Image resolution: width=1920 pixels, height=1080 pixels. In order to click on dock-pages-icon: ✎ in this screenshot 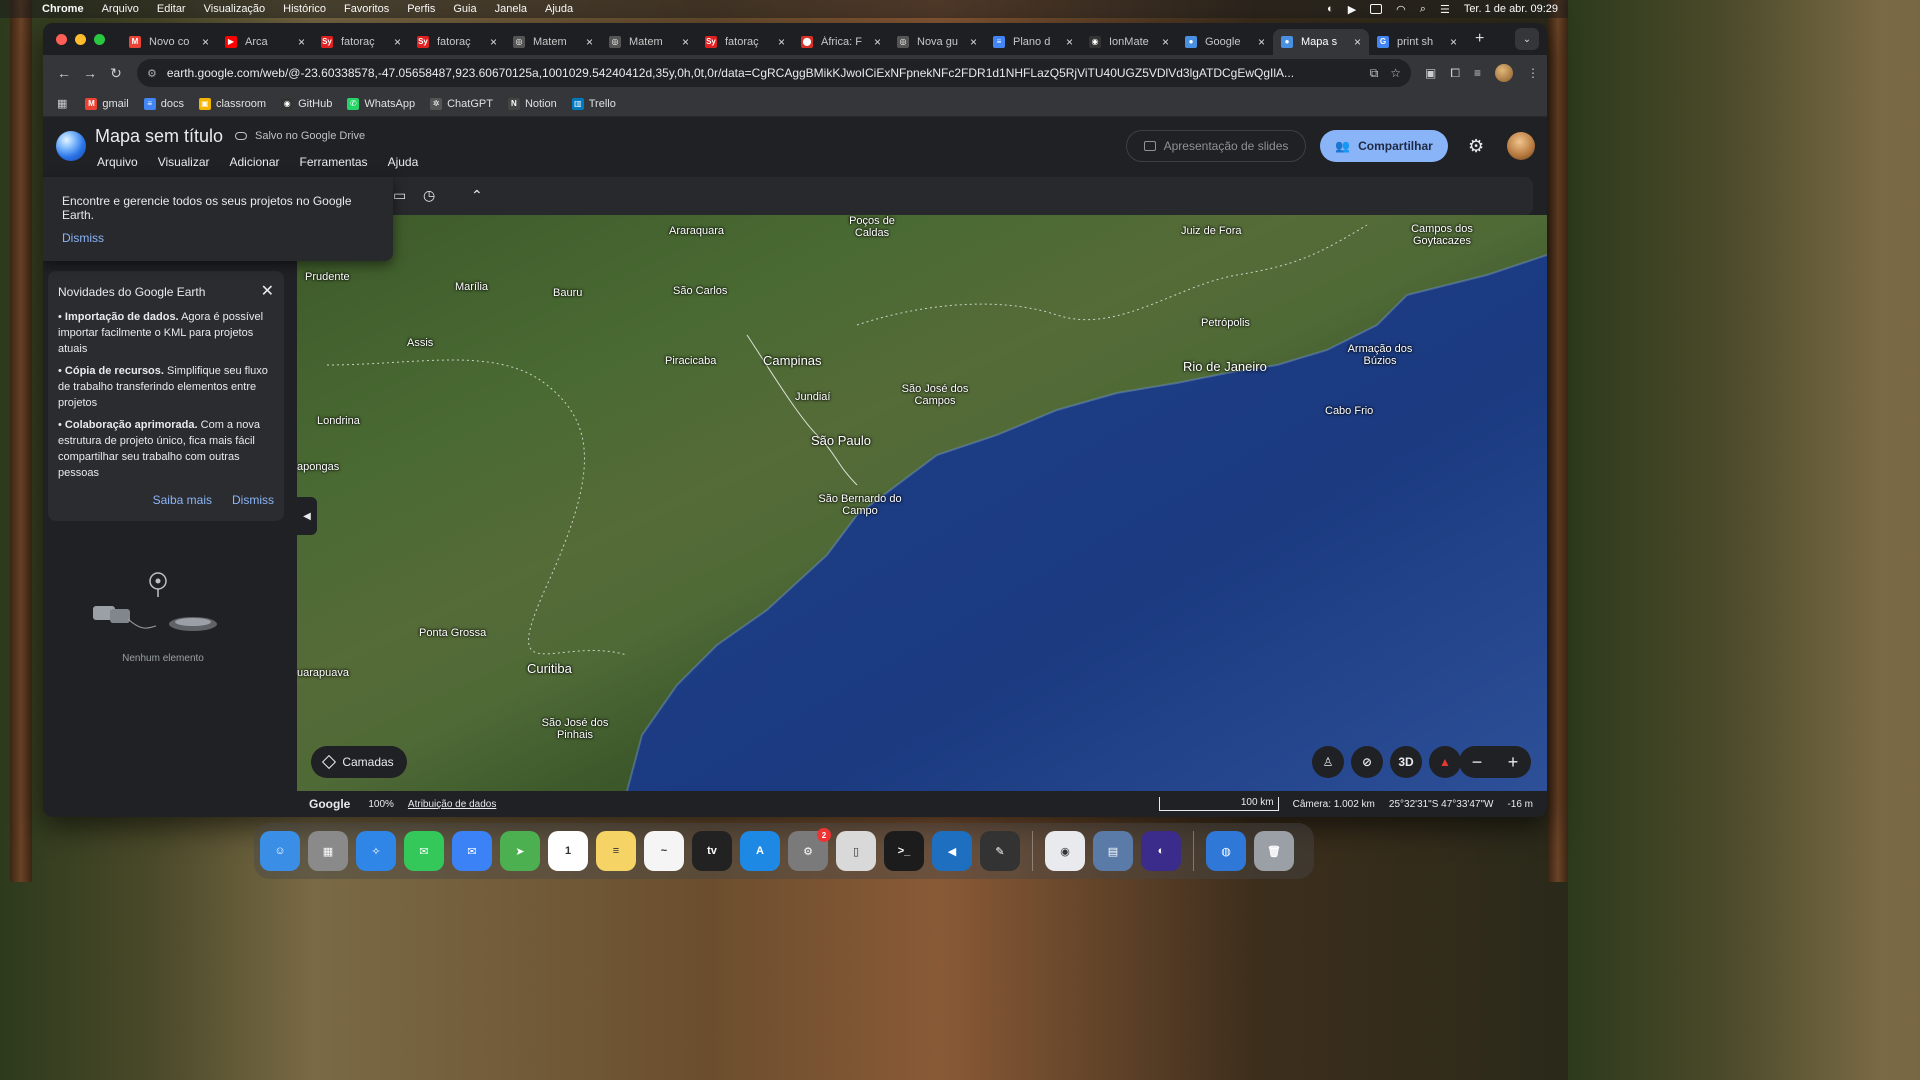, I will do `click(1000, 851)`.